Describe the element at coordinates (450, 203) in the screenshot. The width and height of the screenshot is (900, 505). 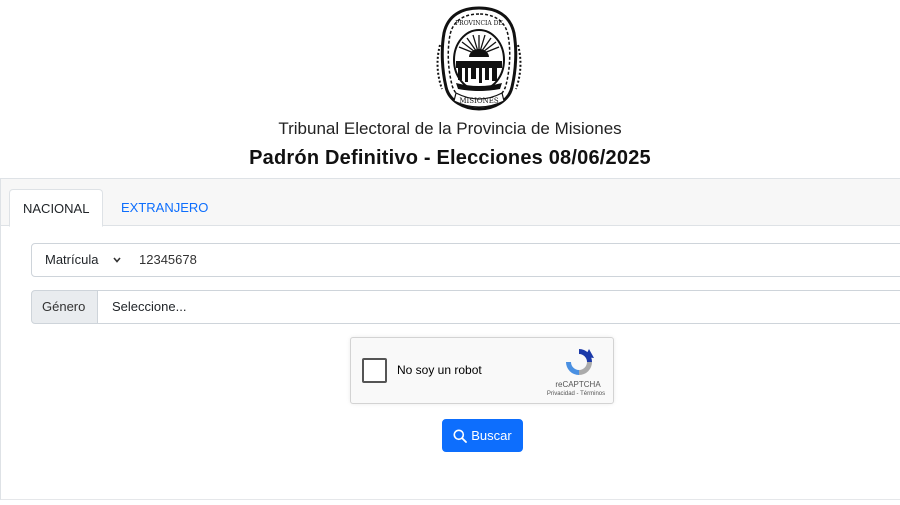
I see `tab-bar: NACIONAL EXTRANJERO` at that location.